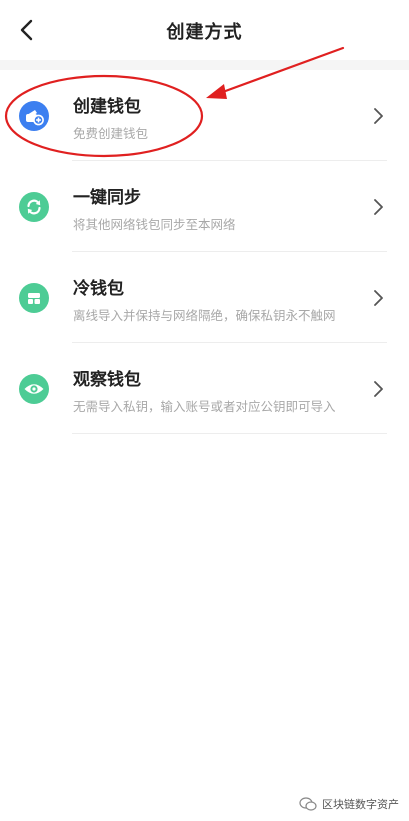  Describe the element at coordinates (107, 380) in the screenshot. I see `item-title: 观察钱包` at that location.